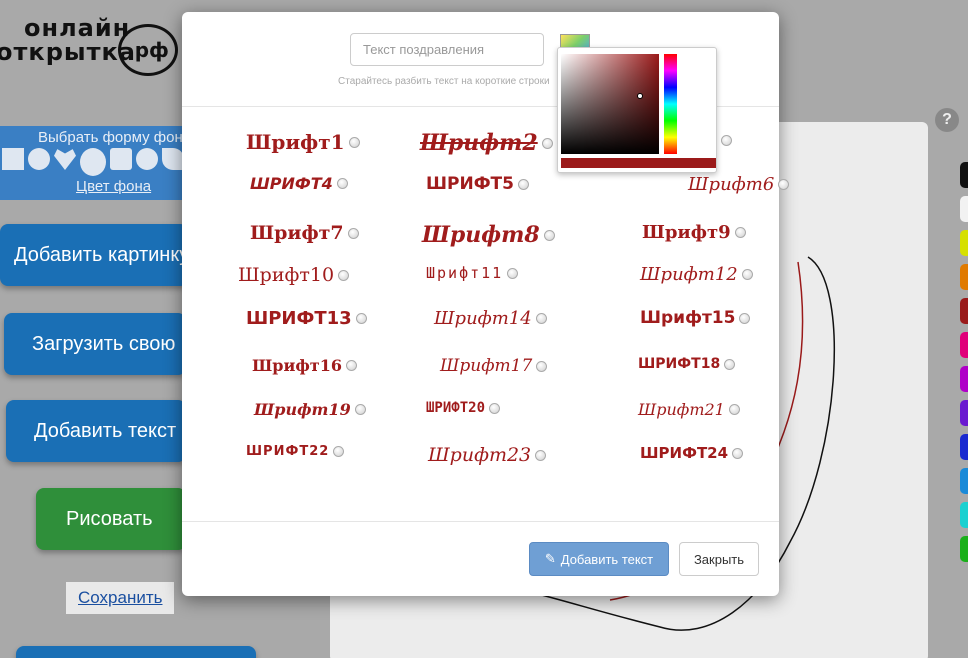  What do you see at coordinates (286, 275) in the screenshot?
I see `font-option-label: Шрифт10` at bounding box center [286, 275].